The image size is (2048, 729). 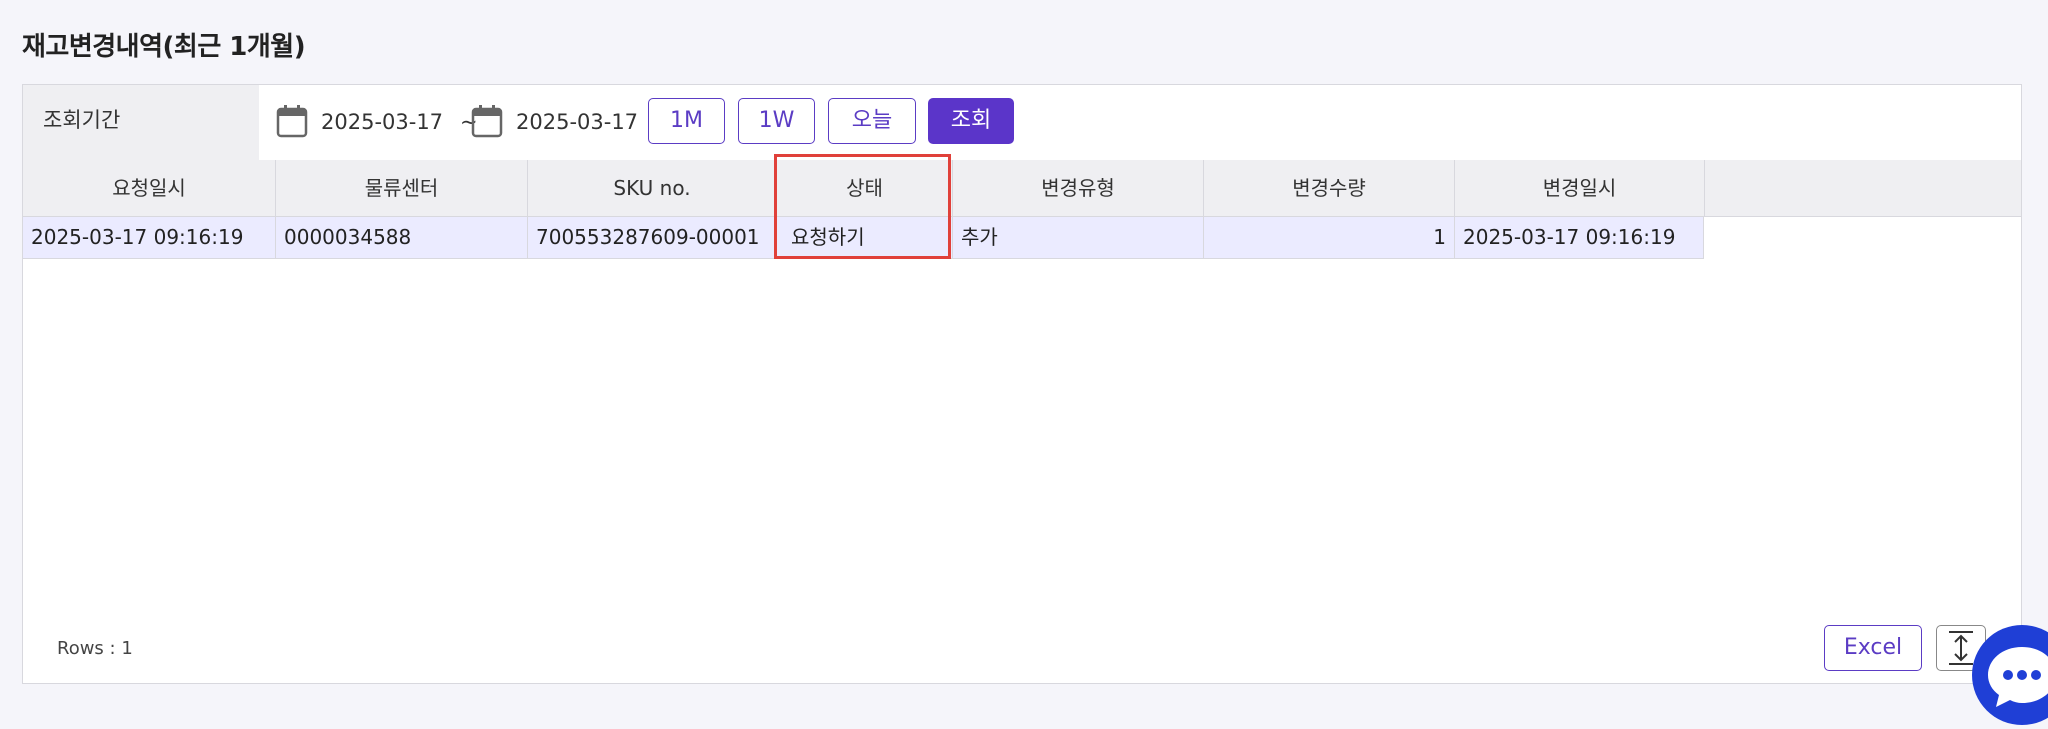 What do you see at coordinates (872, 121) in the screenshot?
I see `today-button: 오늘` at bounding box center [872, 121].